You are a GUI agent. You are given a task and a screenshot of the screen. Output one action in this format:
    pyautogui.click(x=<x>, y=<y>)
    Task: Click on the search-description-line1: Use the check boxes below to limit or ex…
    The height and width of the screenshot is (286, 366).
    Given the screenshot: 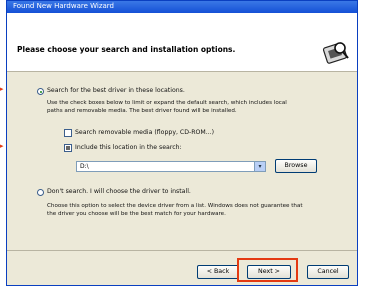 What is the action you would take?
    pyautogui.click(x=167, y=103)
    